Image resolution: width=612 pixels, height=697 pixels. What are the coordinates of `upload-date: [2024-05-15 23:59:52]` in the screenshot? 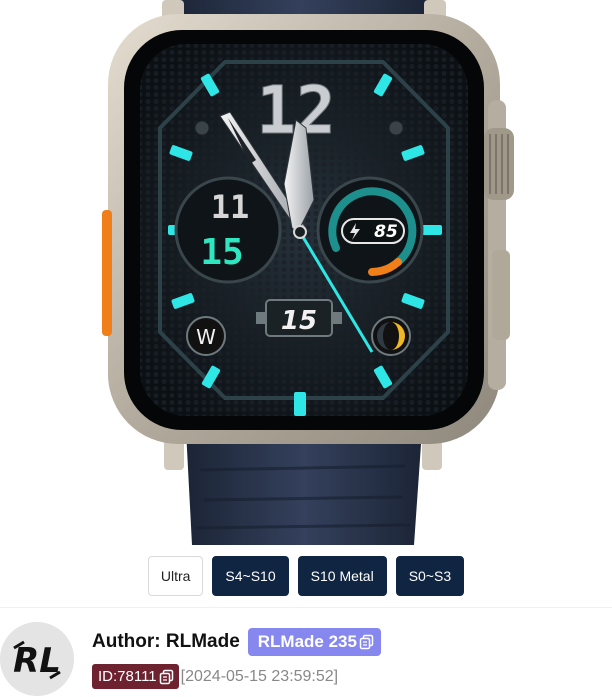 It's located at (259, 676).